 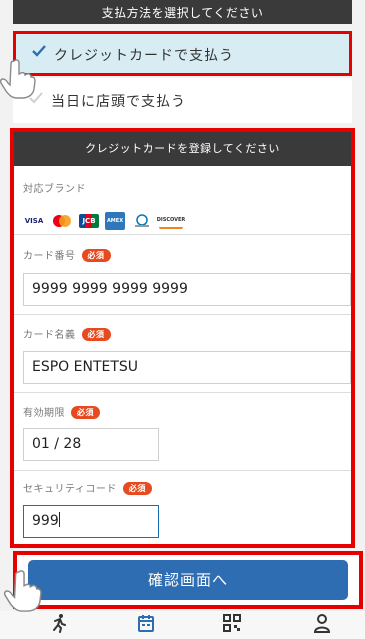 I want to click on bottom-nav, so click(x=182, y=625).